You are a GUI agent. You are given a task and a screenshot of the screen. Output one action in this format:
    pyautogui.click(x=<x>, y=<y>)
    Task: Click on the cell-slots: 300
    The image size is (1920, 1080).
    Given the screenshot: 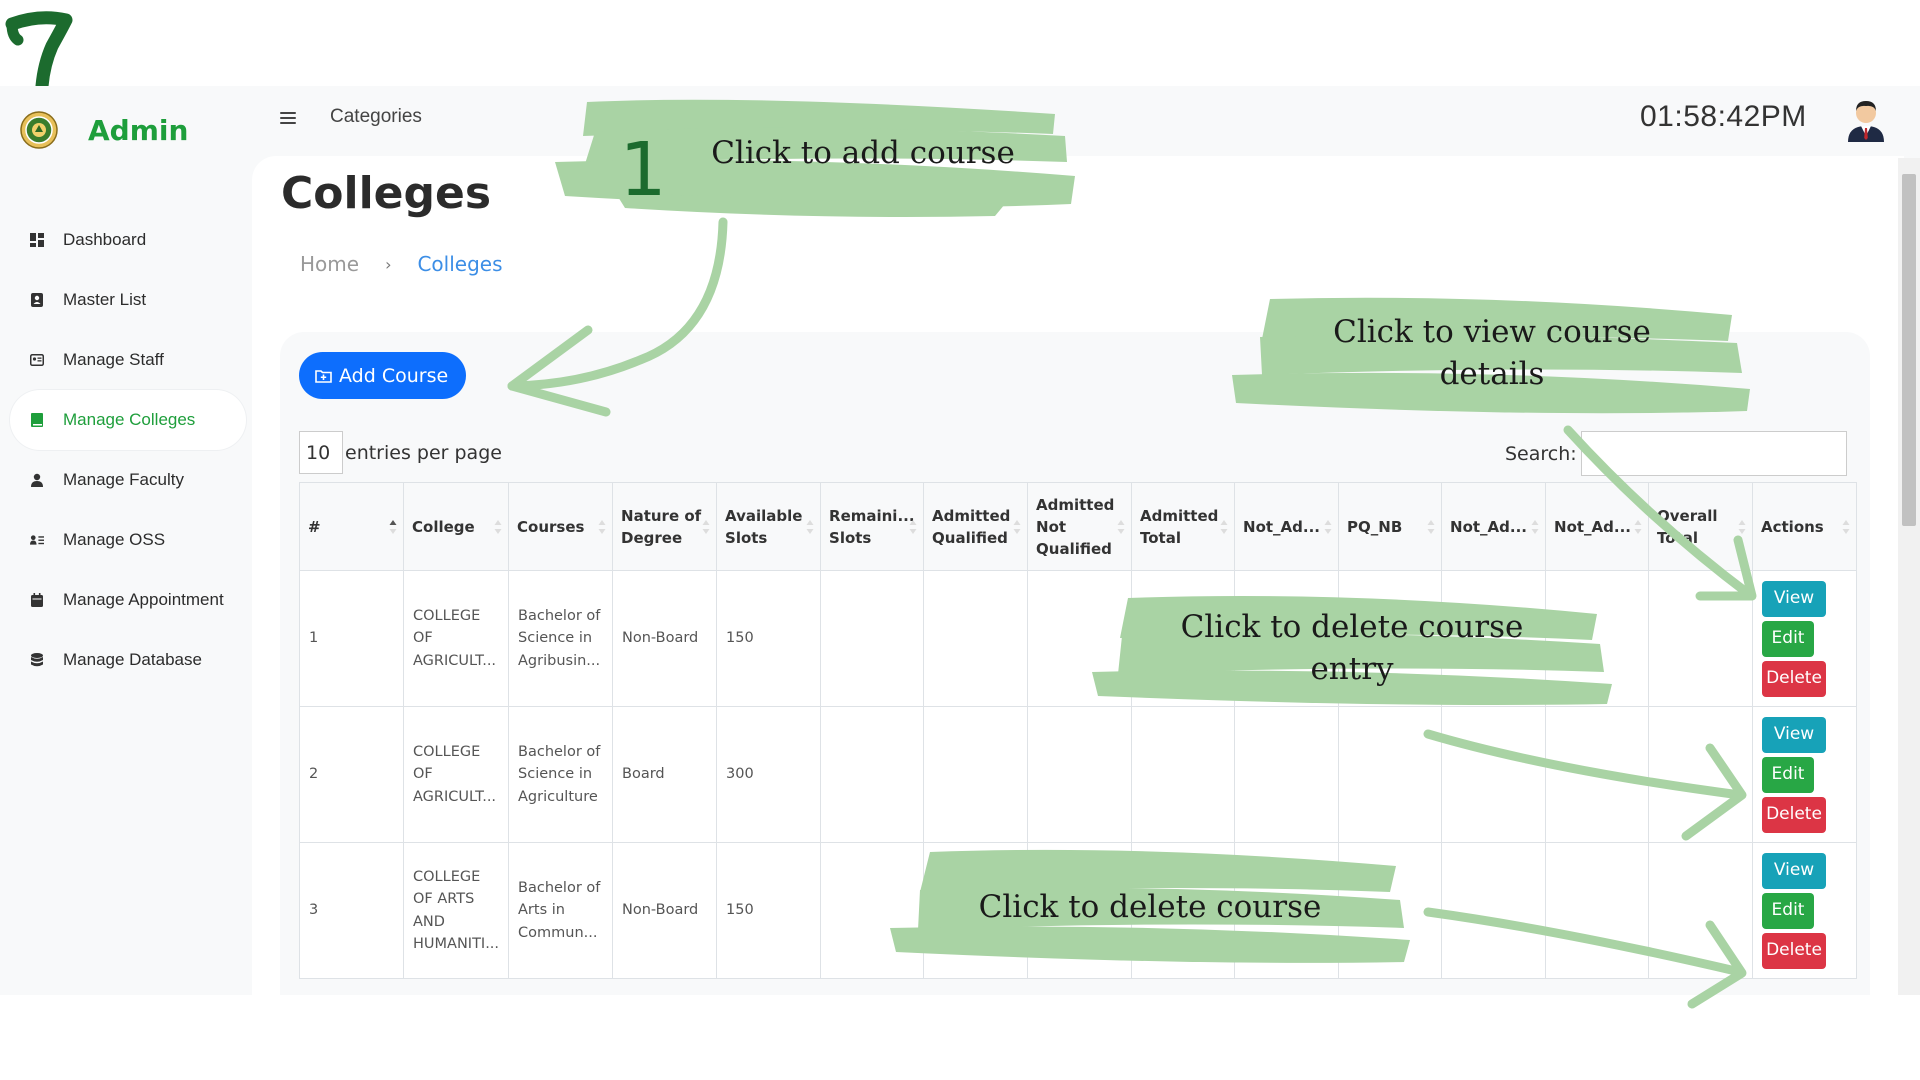 What is the action you would take?
    pyautogui.click(x=769, y=774)
    